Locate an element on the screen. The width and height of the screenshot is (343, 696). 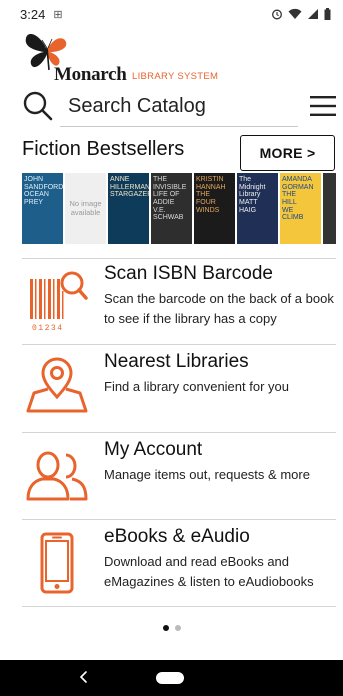
book-cover: ANNE HILLERMAN STARGAZER is located at coordinates (128, 208).